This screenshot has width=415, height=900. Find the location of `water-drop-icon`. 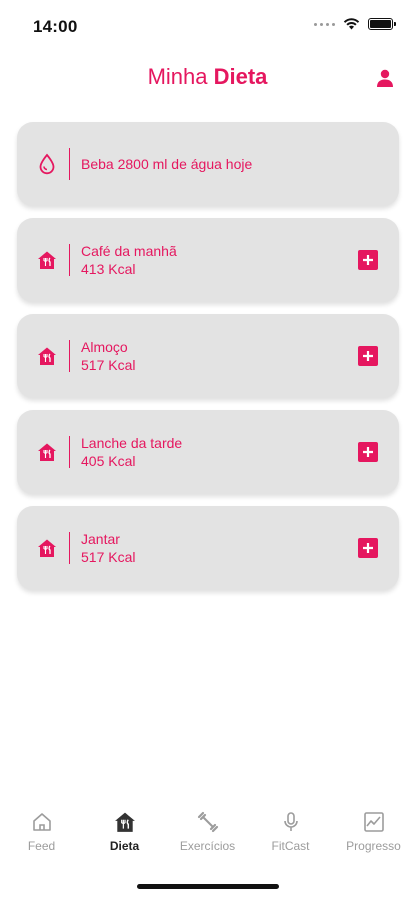

water-drop-icon is located at coordinates (47, 164).